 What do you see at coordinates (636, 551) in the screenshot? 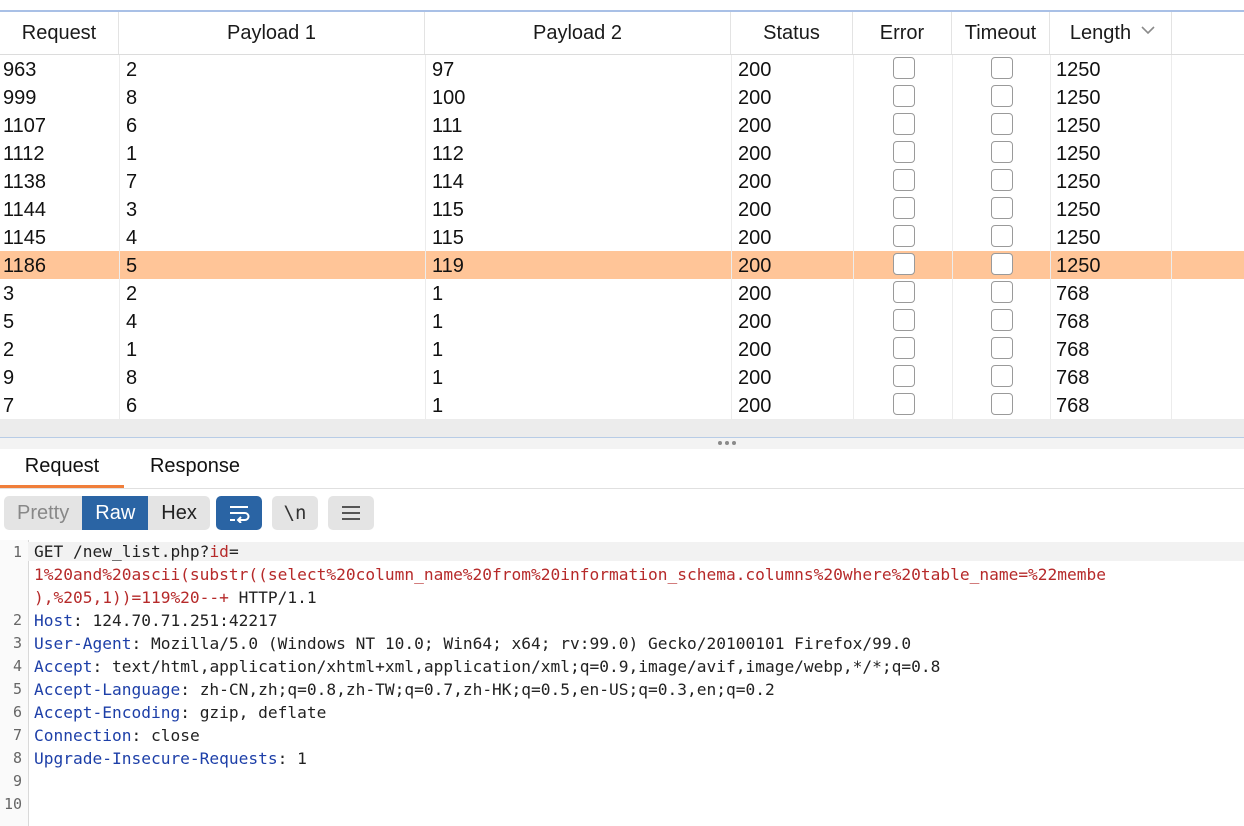
I see `request-line: GET /new_list.php?id=` at bounding box center [636, 551].